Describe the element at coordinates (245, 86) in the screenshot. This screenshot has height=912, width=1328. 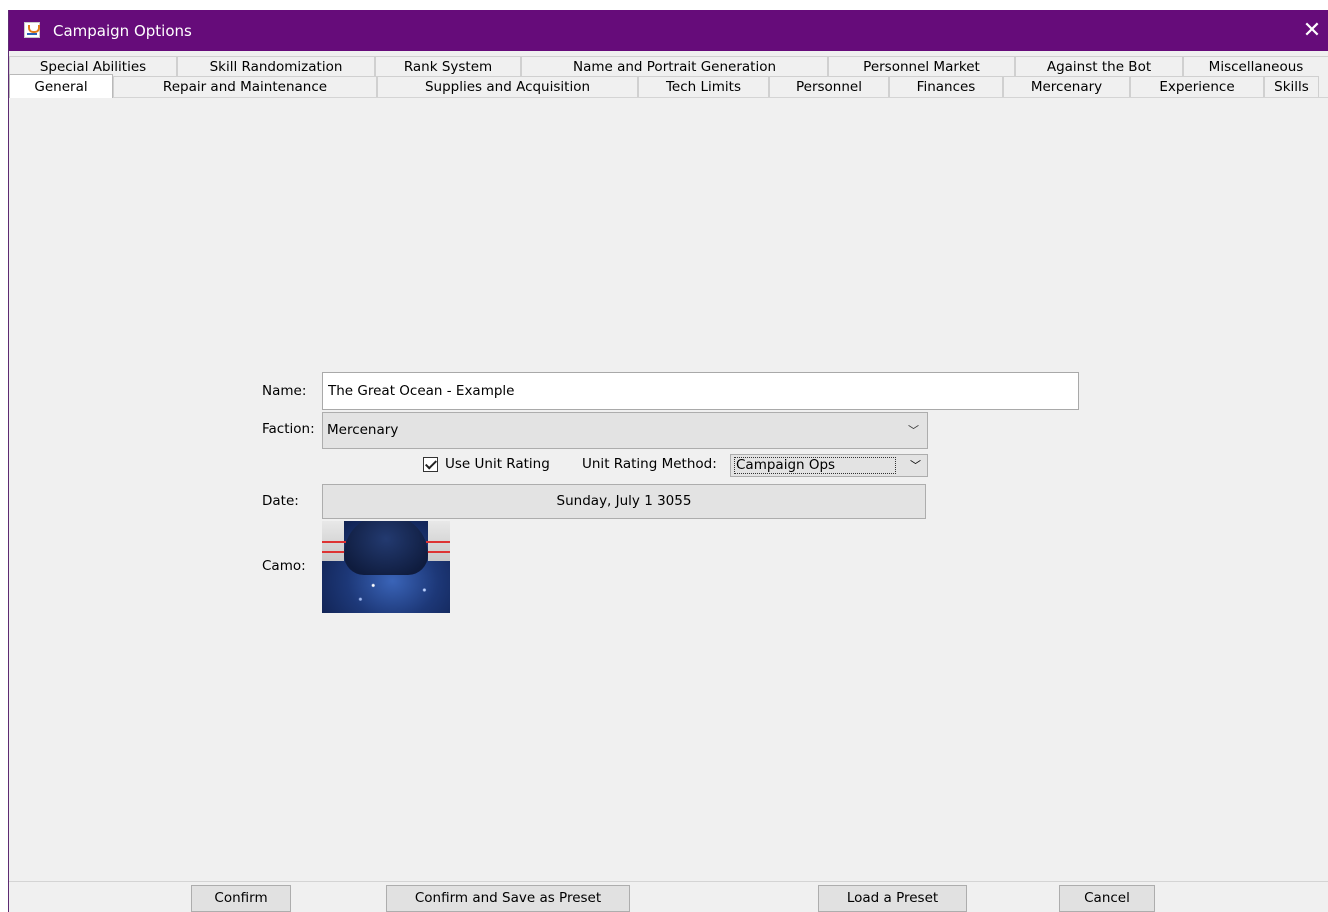
I see `tab-repair-maintenance: Repair and Maintenance` at that location.